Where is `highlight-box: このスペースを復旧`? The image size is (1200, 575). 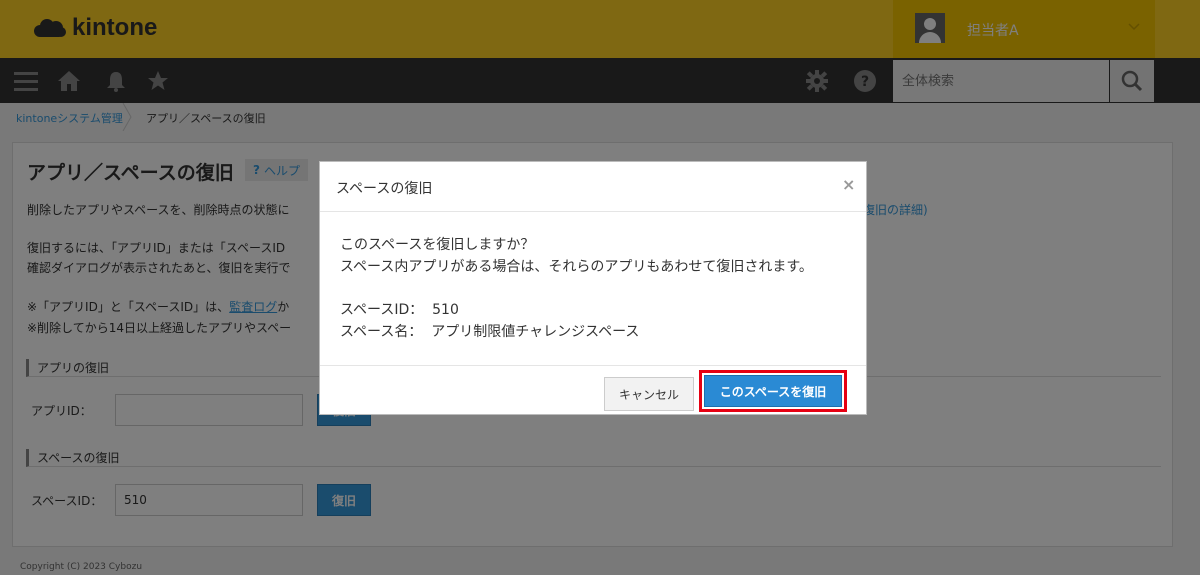
highlight-box: このスペースを復旧 is located at coordinates (773, 391).